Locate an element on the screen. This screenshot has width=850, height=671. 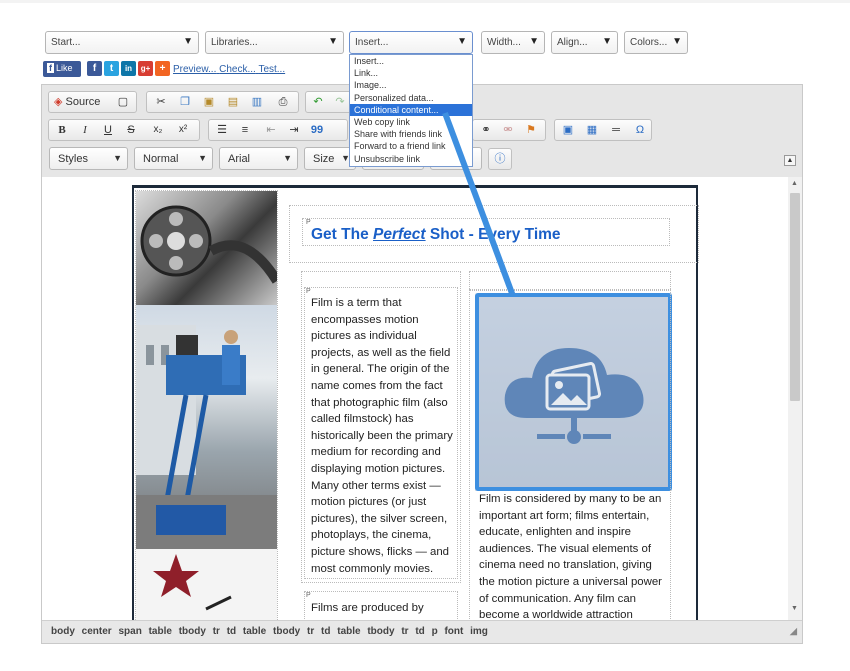
link-group: ⚭ ⚮ ⚑ is located at coordinates (509, 130).